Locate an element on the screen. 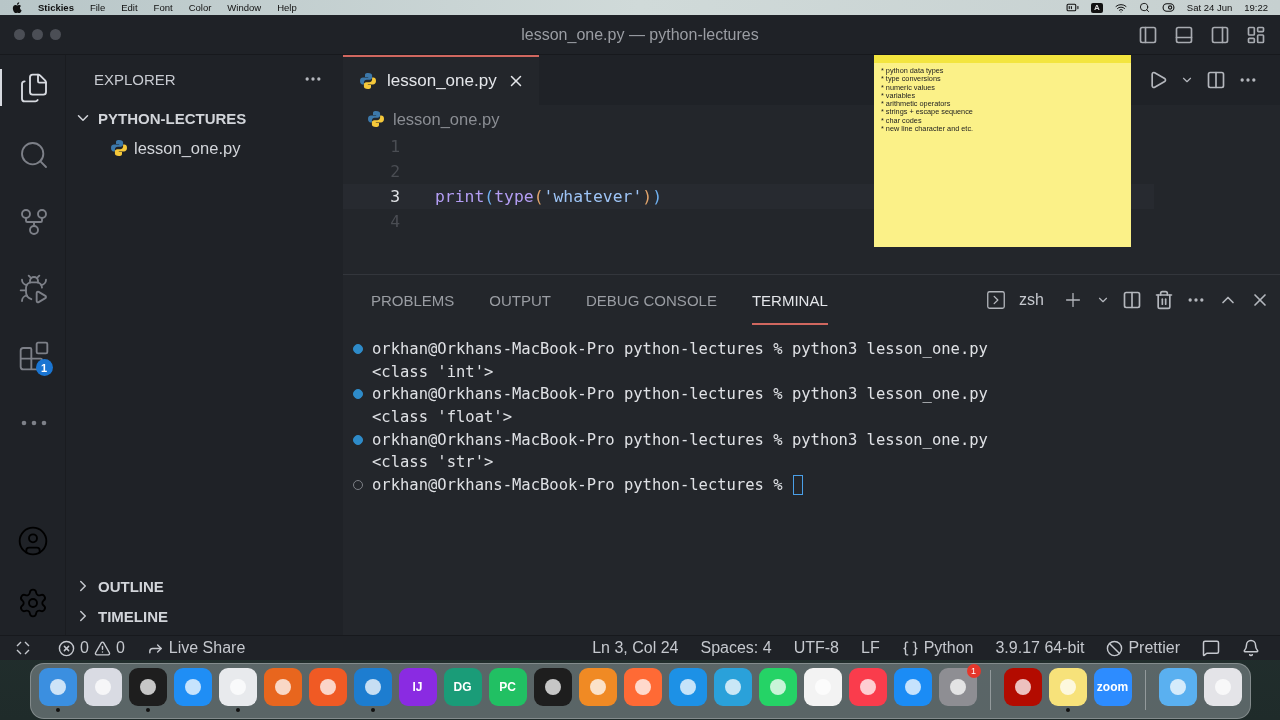 This screenshot has width=1280, height=720. battery-icon is located at coordinates (1072, 7).